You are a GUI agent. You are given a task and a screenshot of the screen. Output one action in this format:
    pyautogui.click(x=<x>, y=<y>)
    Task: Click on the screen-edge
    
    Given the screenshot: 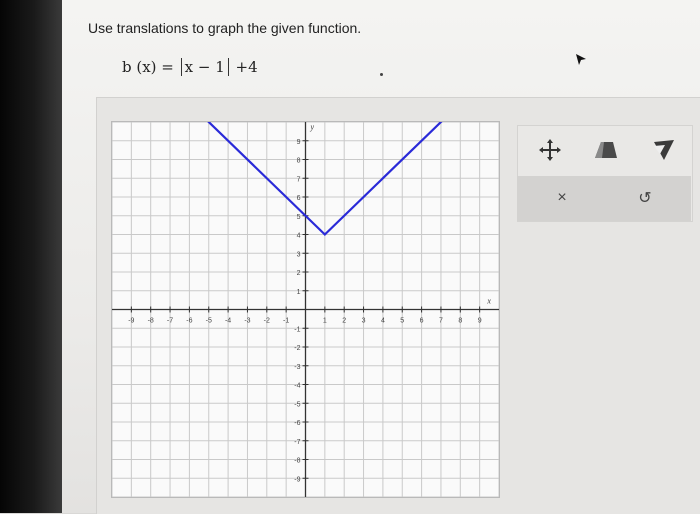 What is the action you would take?
    pyautogui.click(x=31, y=256)
    